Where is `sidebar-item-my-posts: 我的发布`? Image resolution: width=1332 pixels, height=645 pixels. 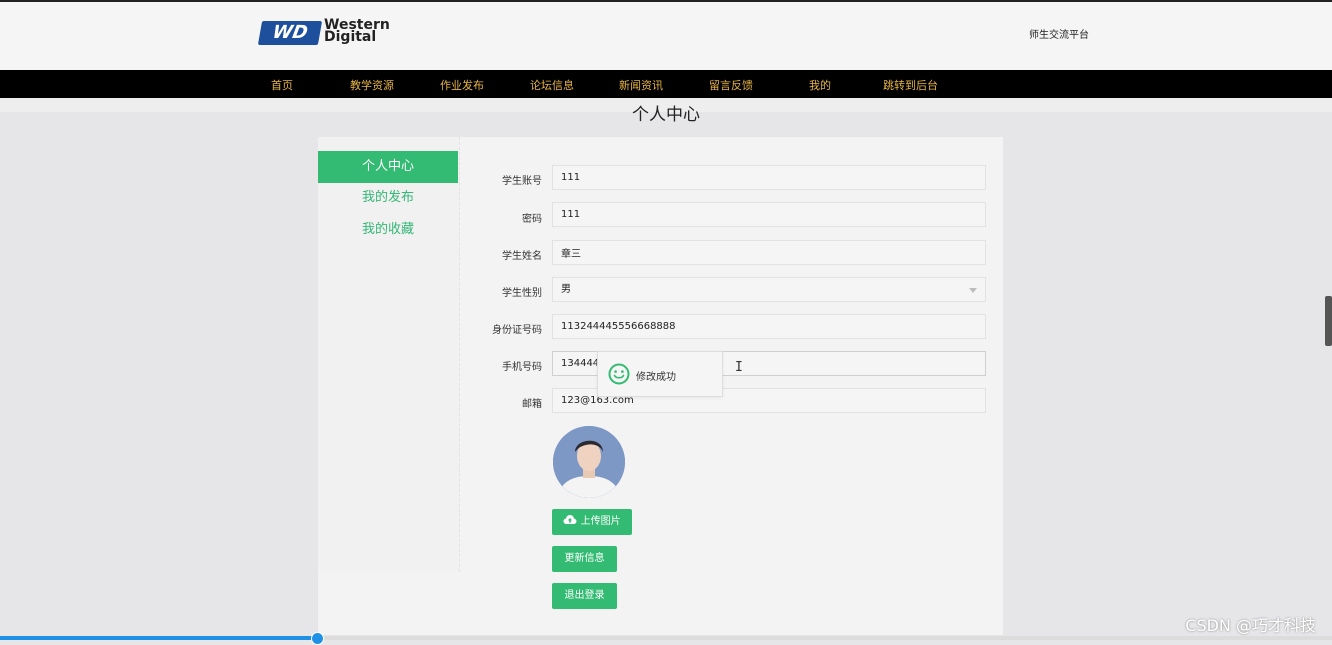
sidebar-item-my-posts: 我的发布 is located at coordinates (388, 198).